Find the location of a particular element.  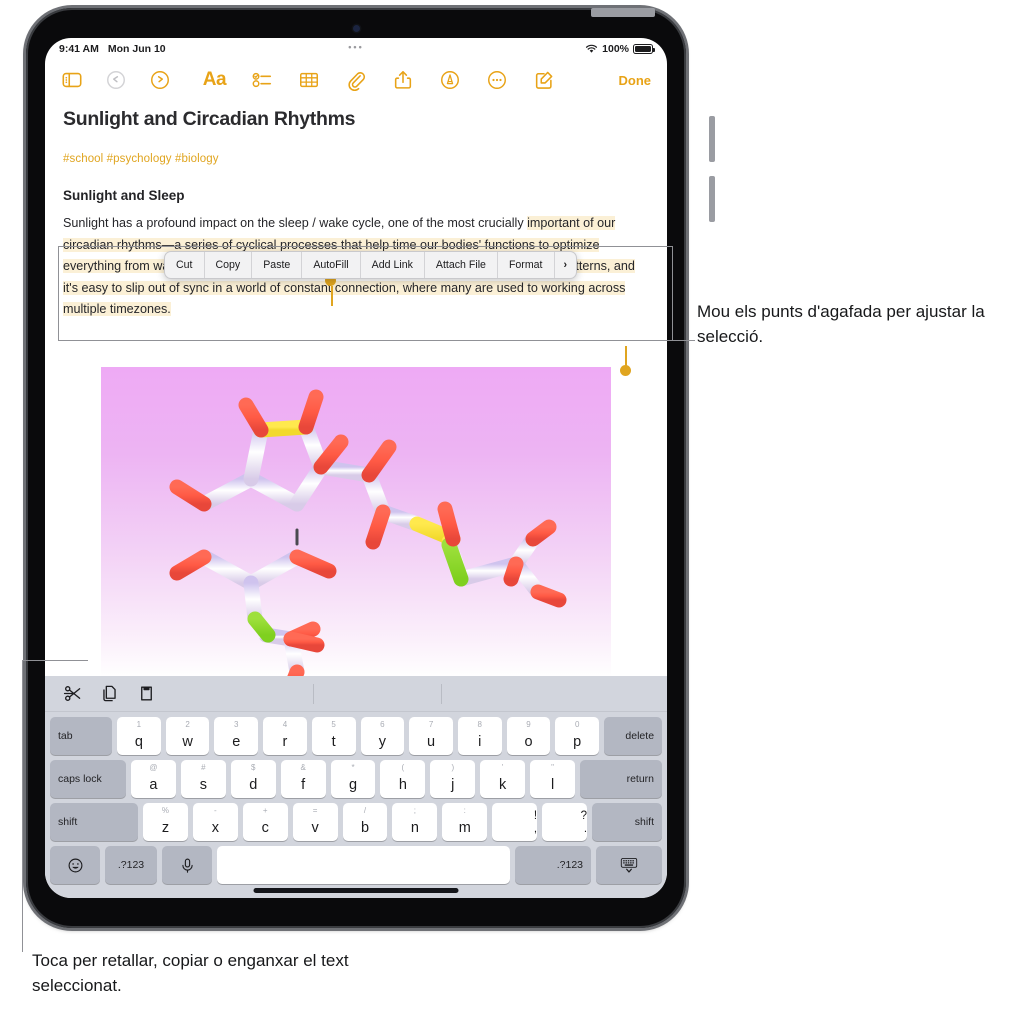

status-time: 9:41 AM is located at coordinates (79, 49).